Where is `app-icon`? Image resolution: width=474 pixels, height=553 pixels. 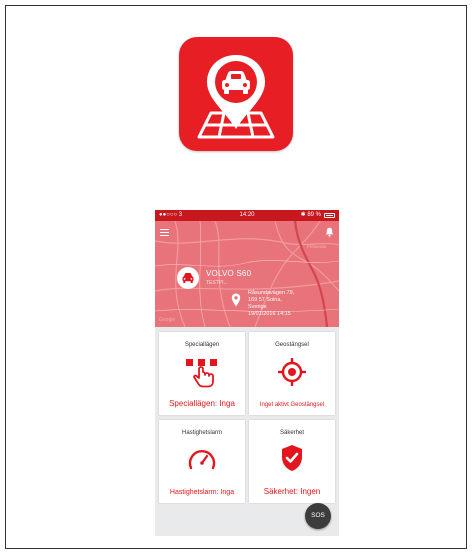
app-icon is located at coordinates (236, 94).